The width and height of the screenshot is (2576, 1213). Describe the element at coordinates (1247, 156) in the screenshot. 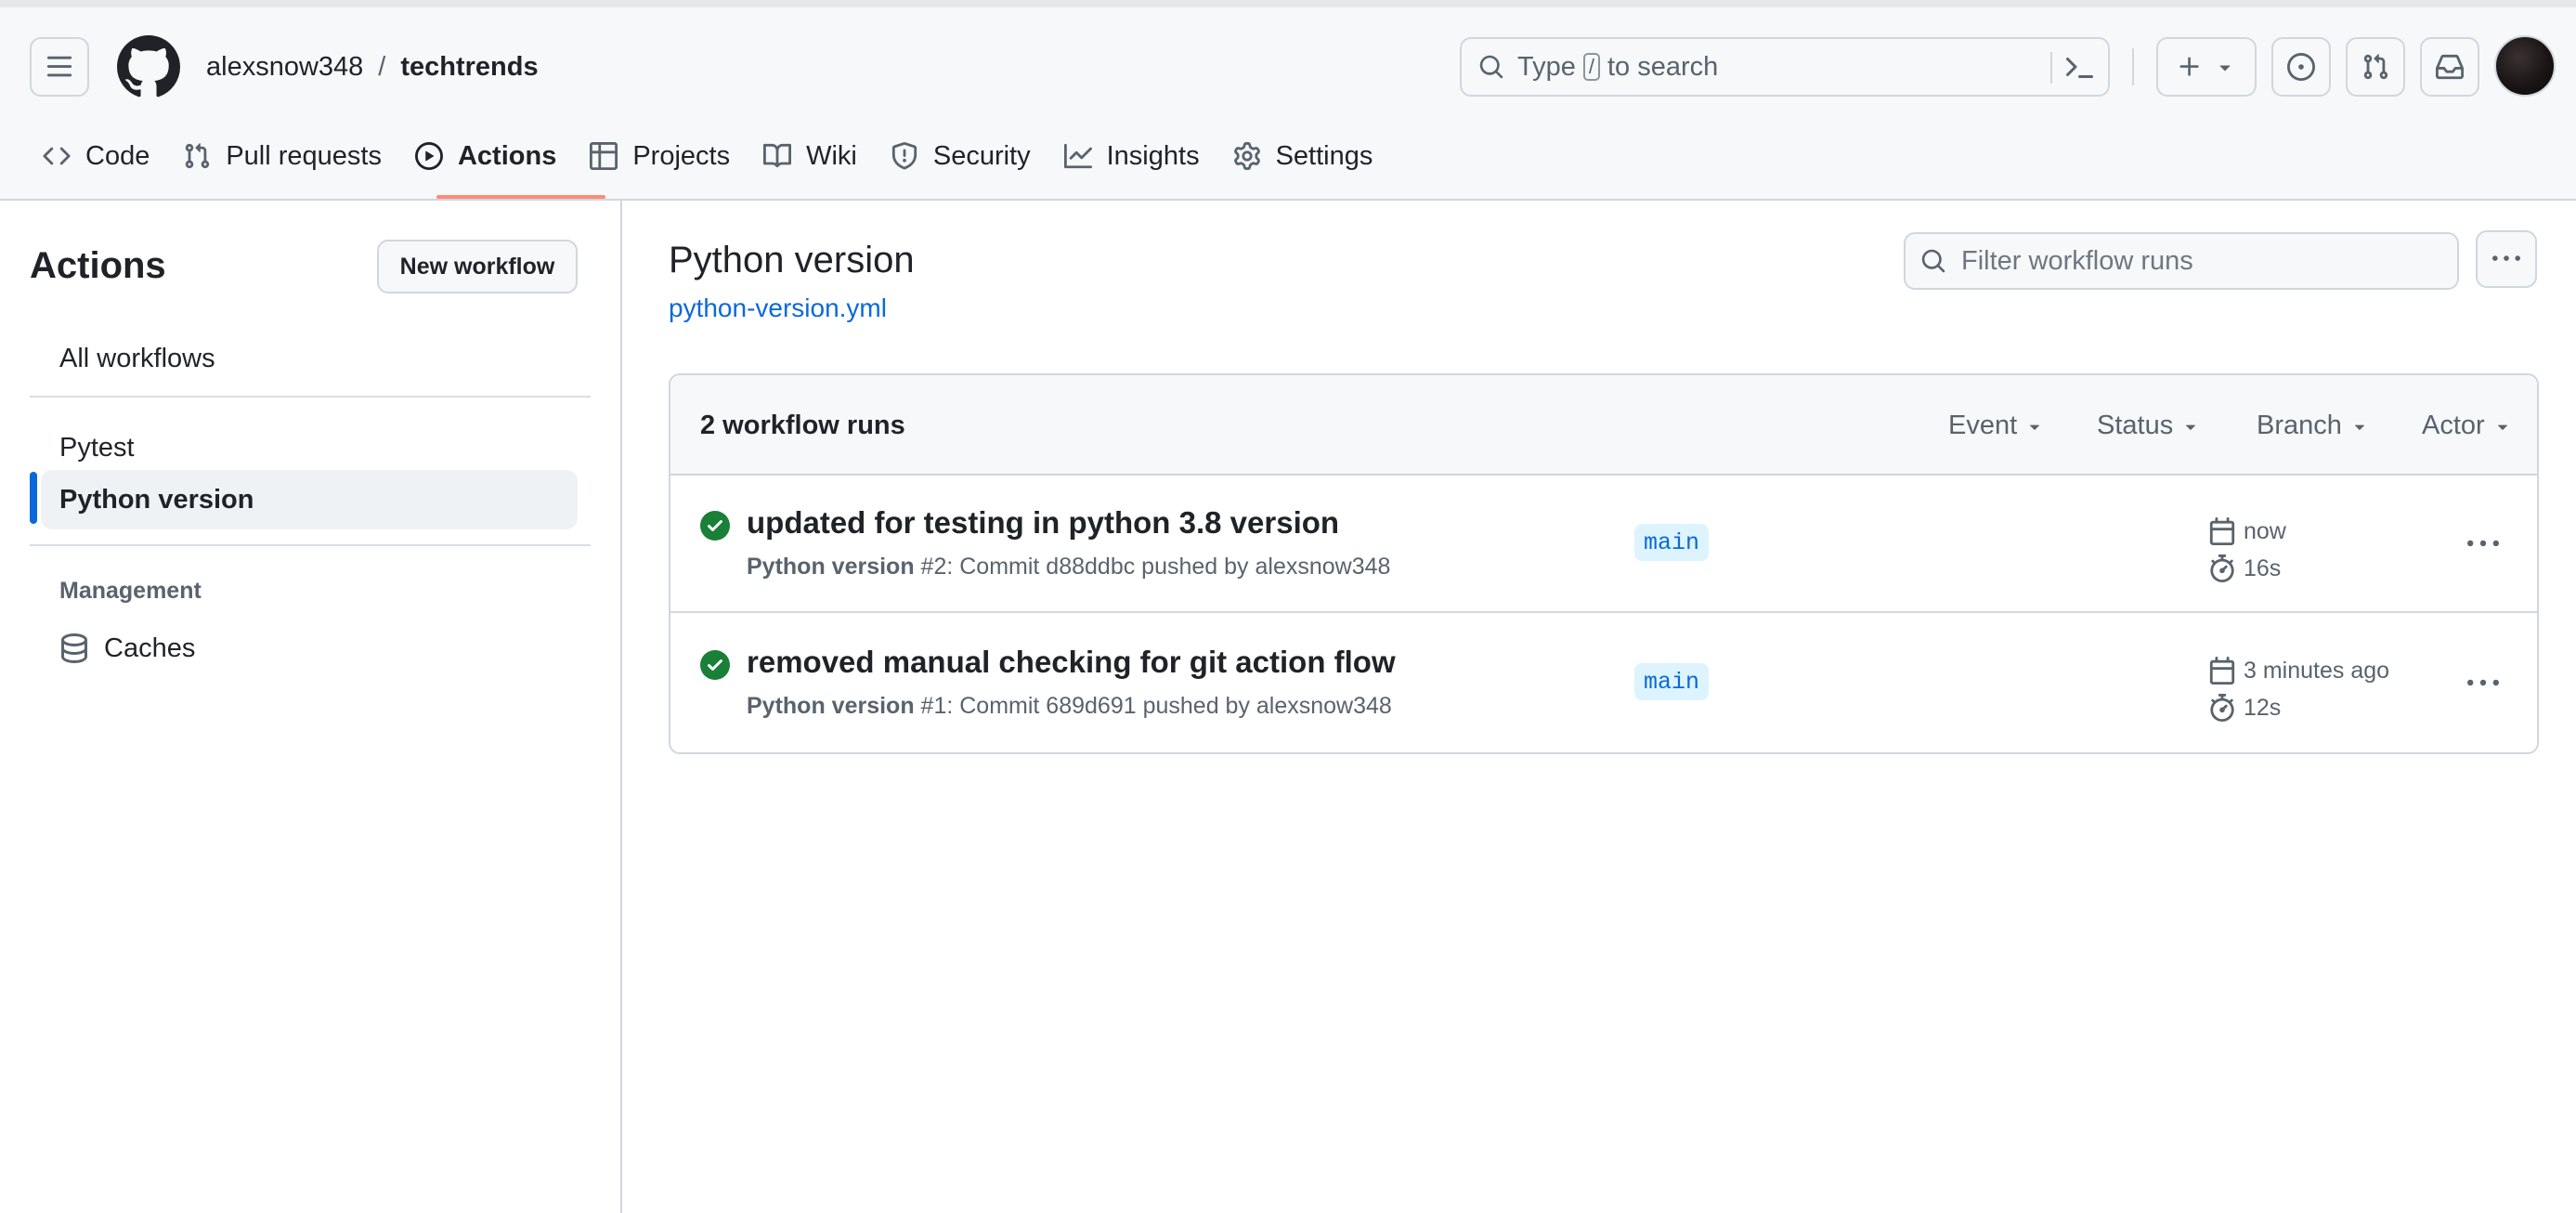

I see `gear-icon` at that location.